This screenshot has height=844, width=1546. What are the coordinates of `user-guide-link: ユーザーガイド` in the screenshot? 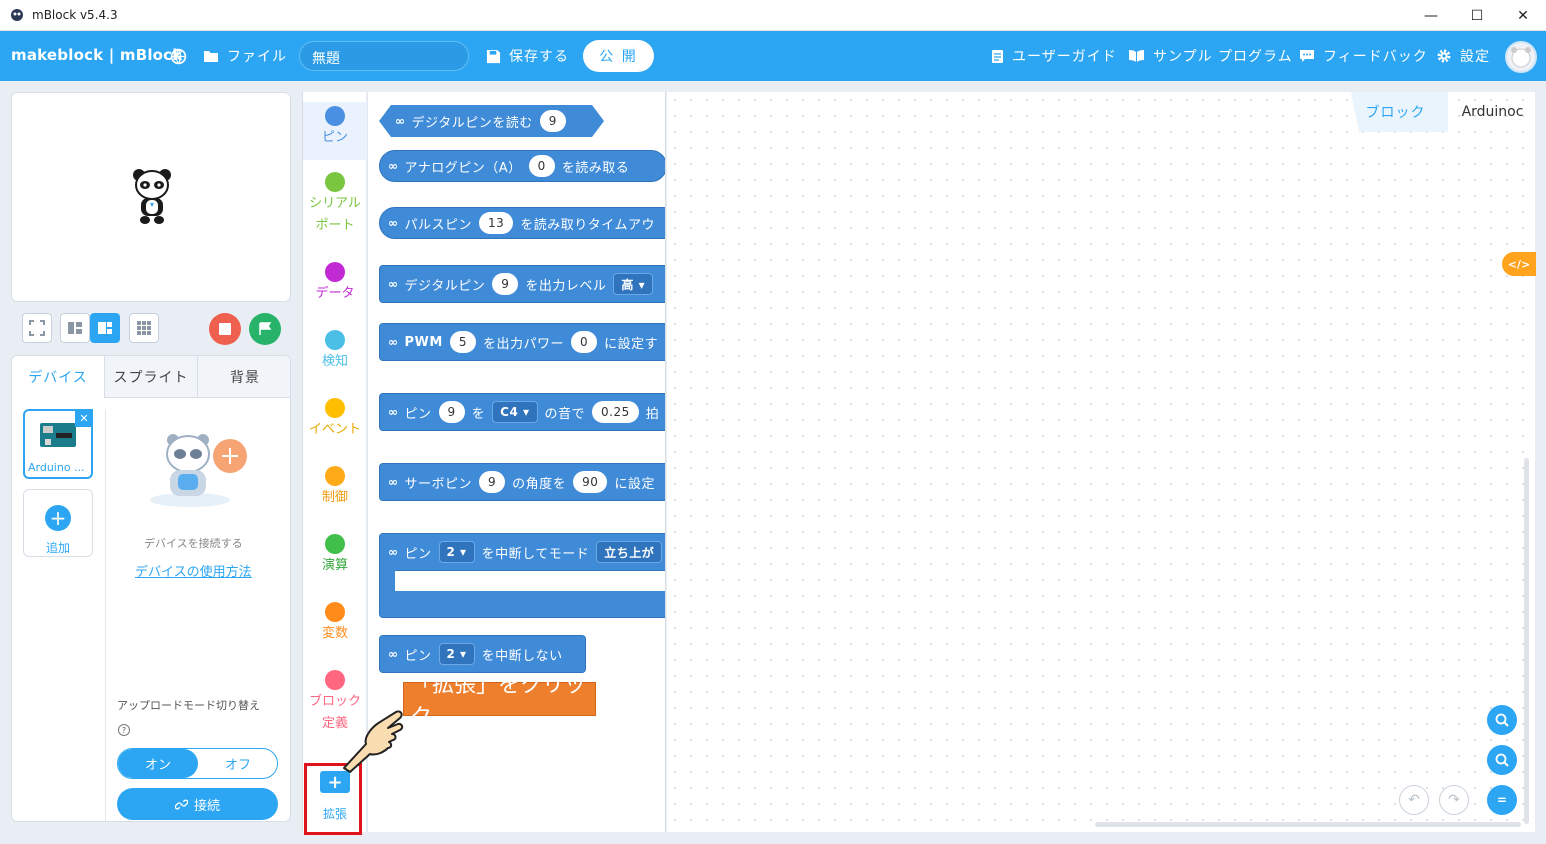 It's located at (1054, 56).